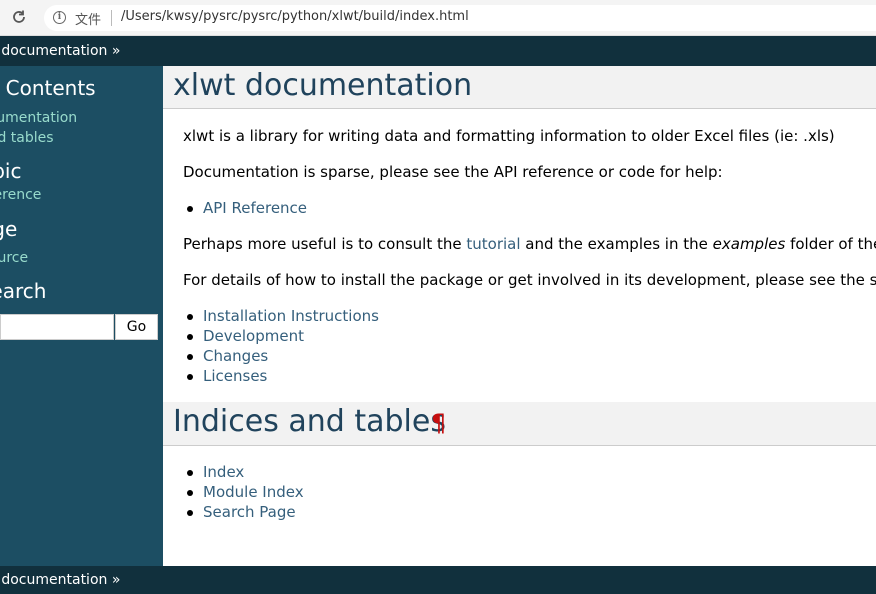 This screenshot has width=876, height=594. Describe the element at coordinates (27, 138) in the screenshot. I see `sidebar-toc-link-indices: and tables` at that location.